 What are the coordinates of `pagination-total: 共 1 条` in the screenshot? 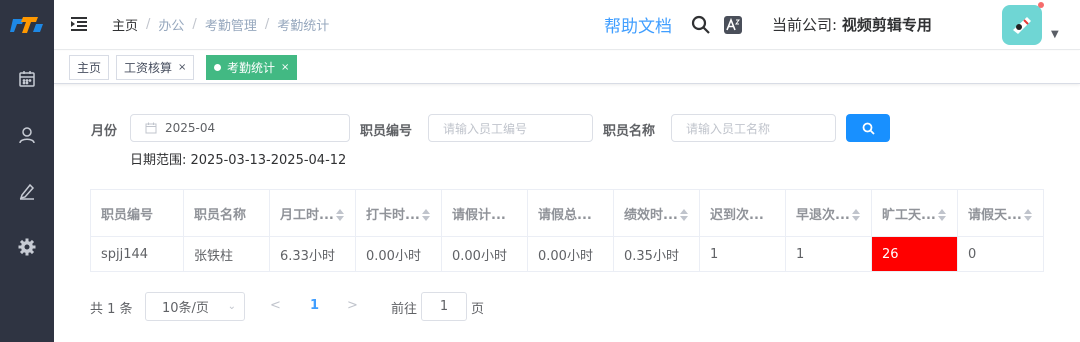 It's located at (111, 309).